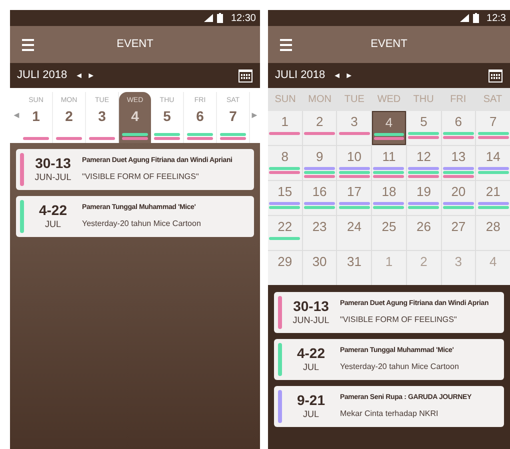  What do you see at coordinates (320, 100) in the screenshot?
I see `weekday-label: MON` at bounding box center [320, 100].